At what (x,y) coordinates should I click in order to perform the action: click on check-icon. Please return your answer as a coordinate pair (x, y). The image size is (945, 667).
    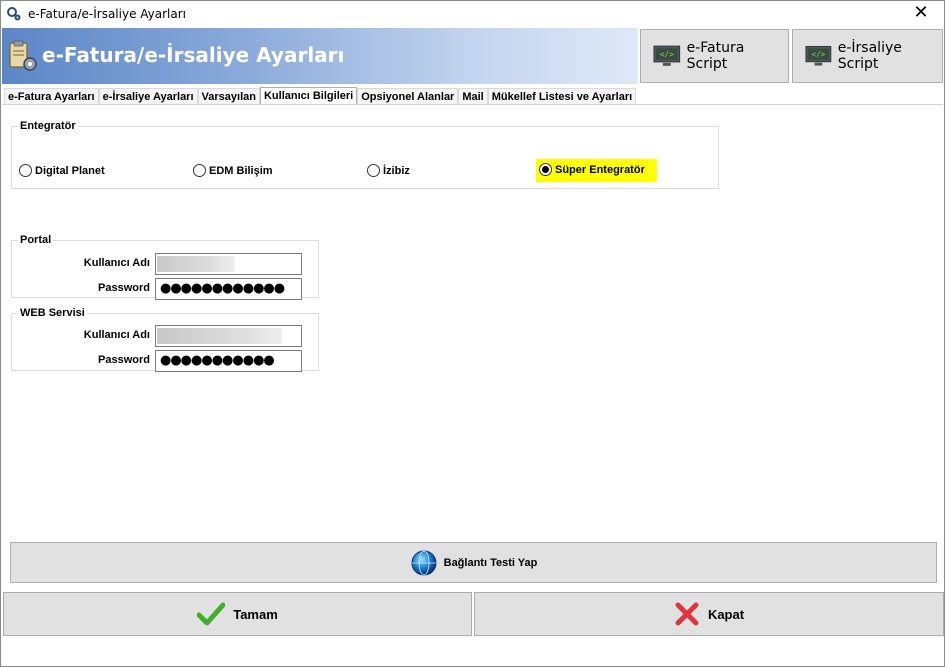
    Looking at the image, I should click on (211, 614).